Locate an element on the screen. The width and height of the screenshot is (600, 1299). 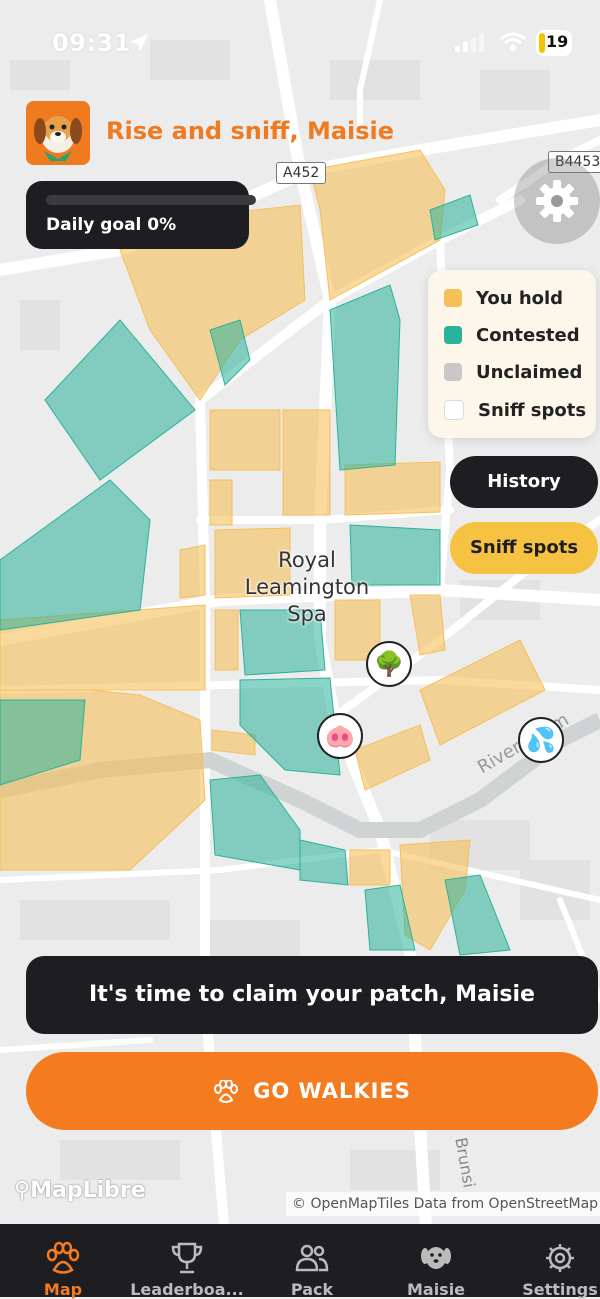
daily-goal-card: Daily goal 0% is located at coordinates (141, 215).